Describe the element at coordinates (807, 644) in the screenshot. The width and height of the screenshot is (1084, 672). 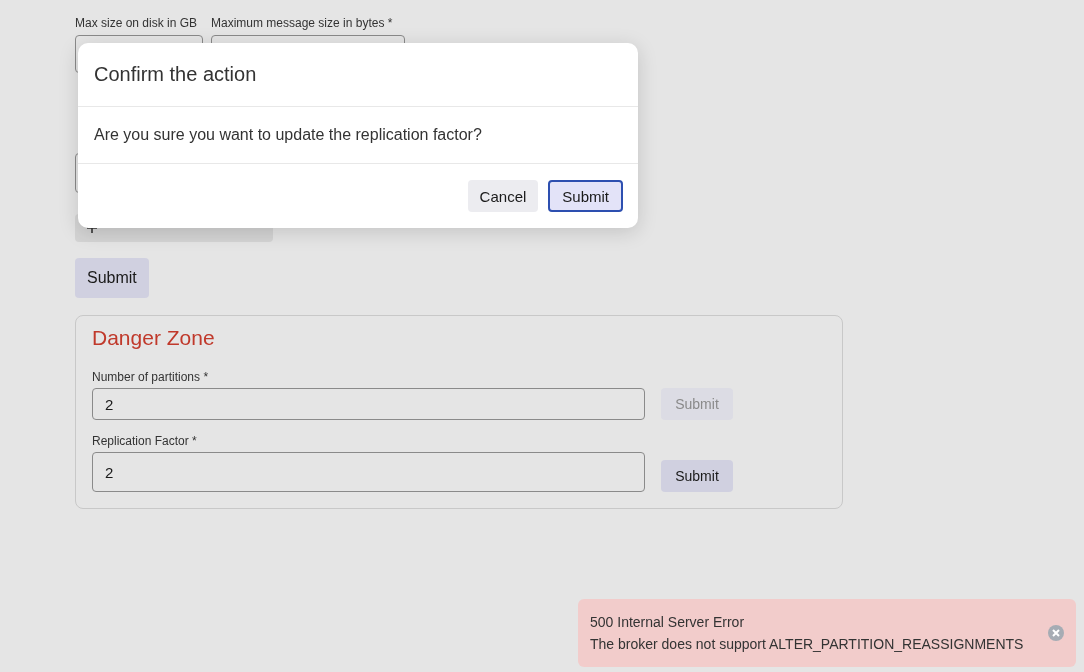
I see `error-message: The broker does not support ALTER_PARTITION_REASSIGNMENTS` at that location.